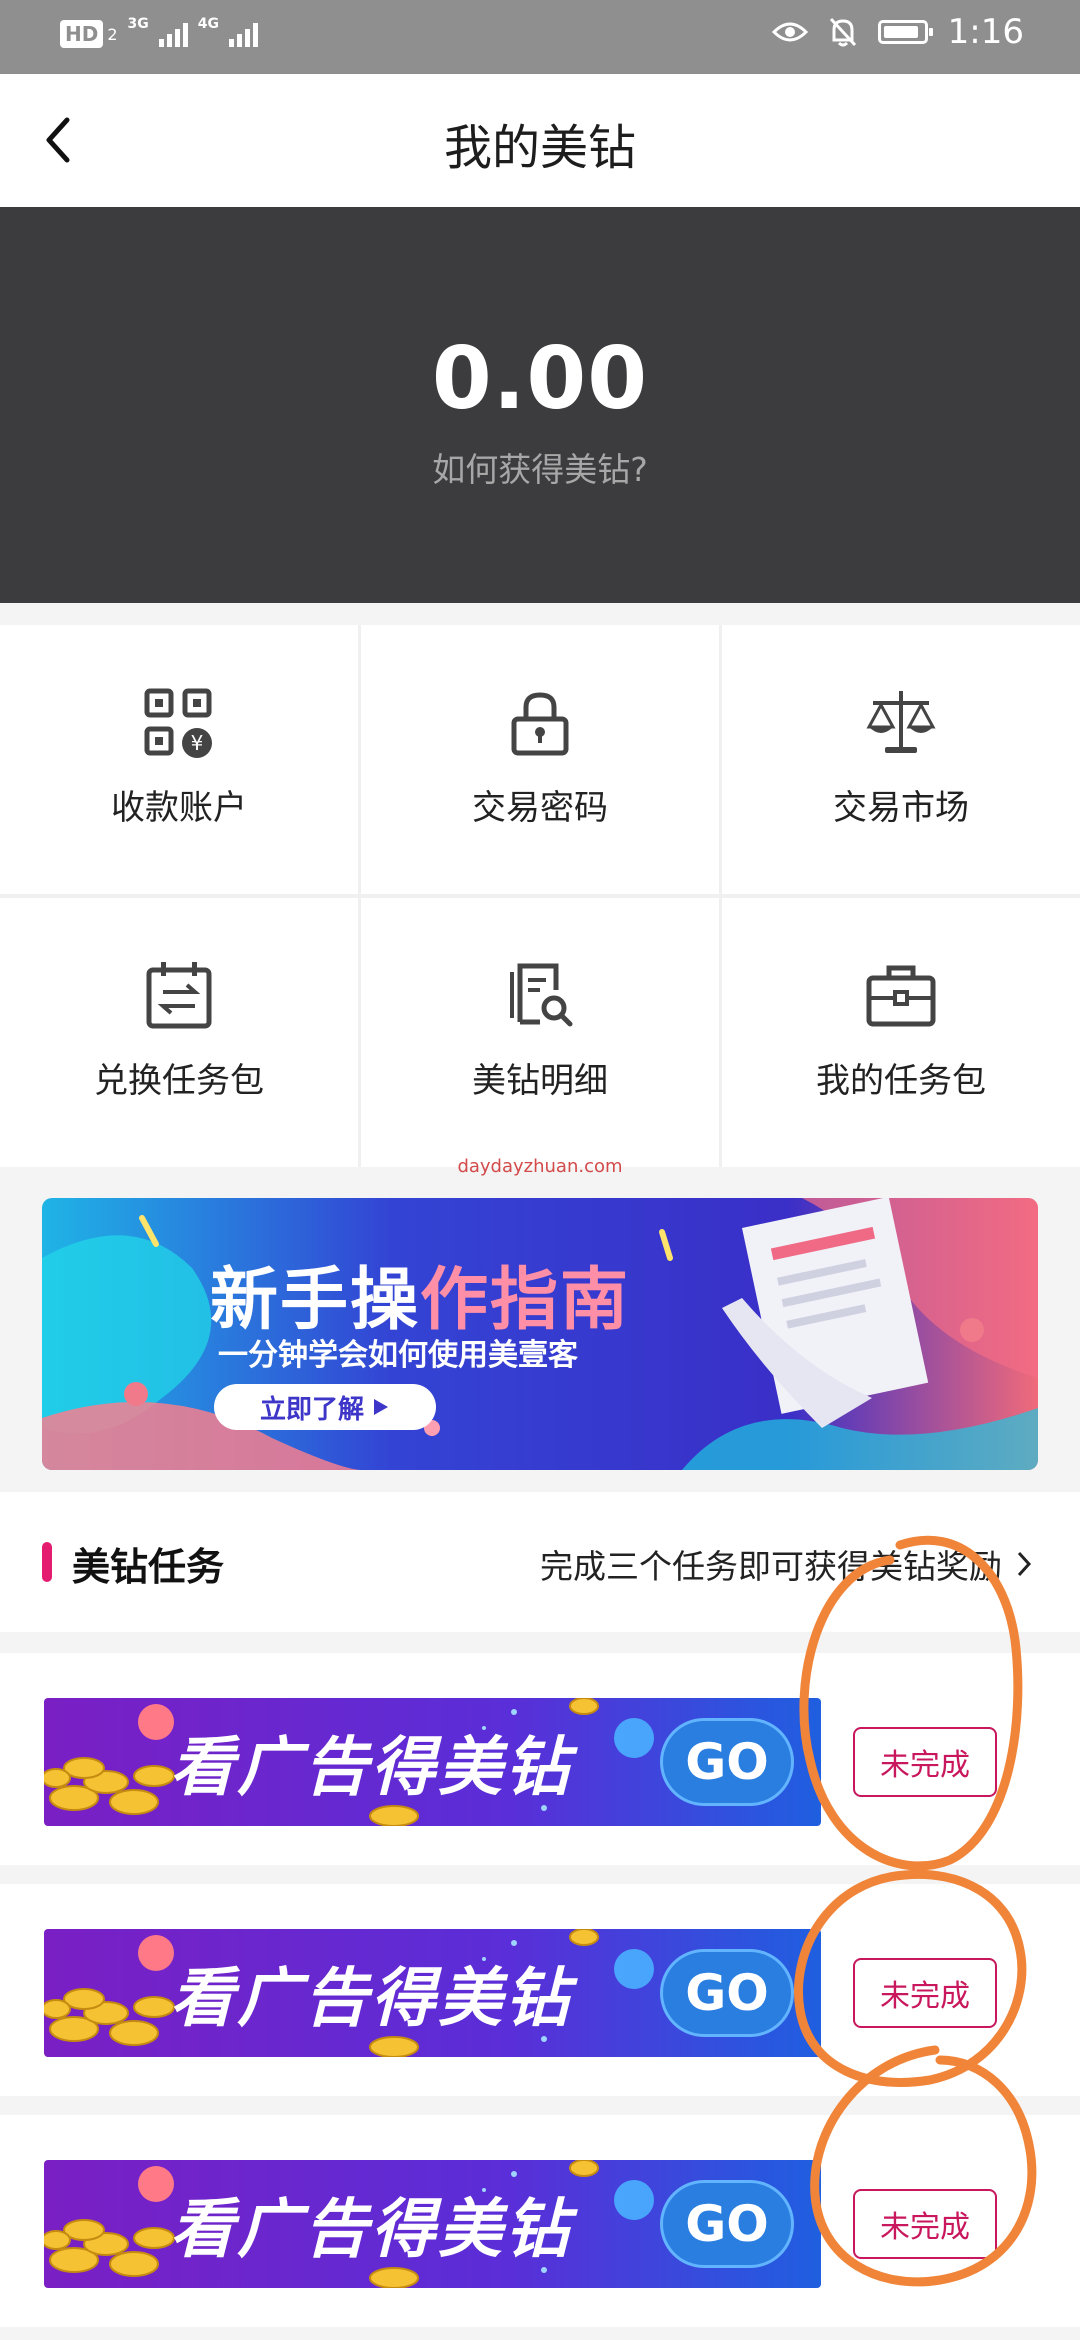  Describe the element at coordinates (901, 1081) in the screenshot. I see `menu-label: 我的任务包` at that location.